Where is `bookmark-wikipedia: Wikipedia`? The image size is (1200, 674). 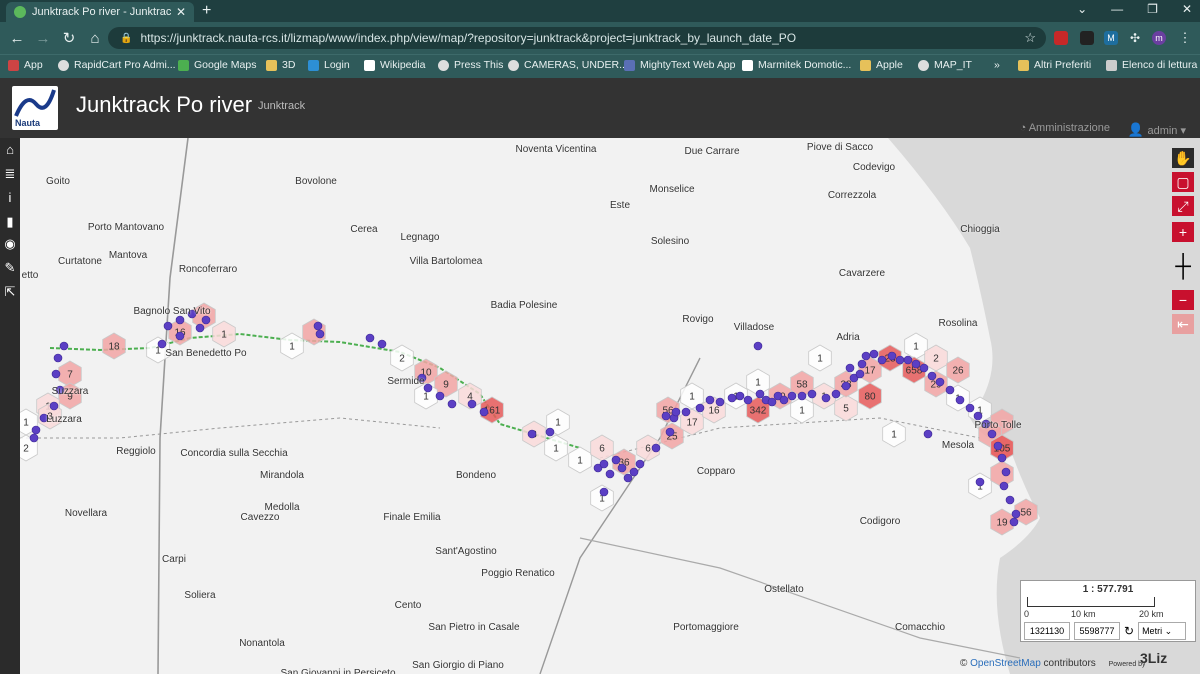 bookmark-wikipedia: Wikipedia is located at coordinates (395, 65).